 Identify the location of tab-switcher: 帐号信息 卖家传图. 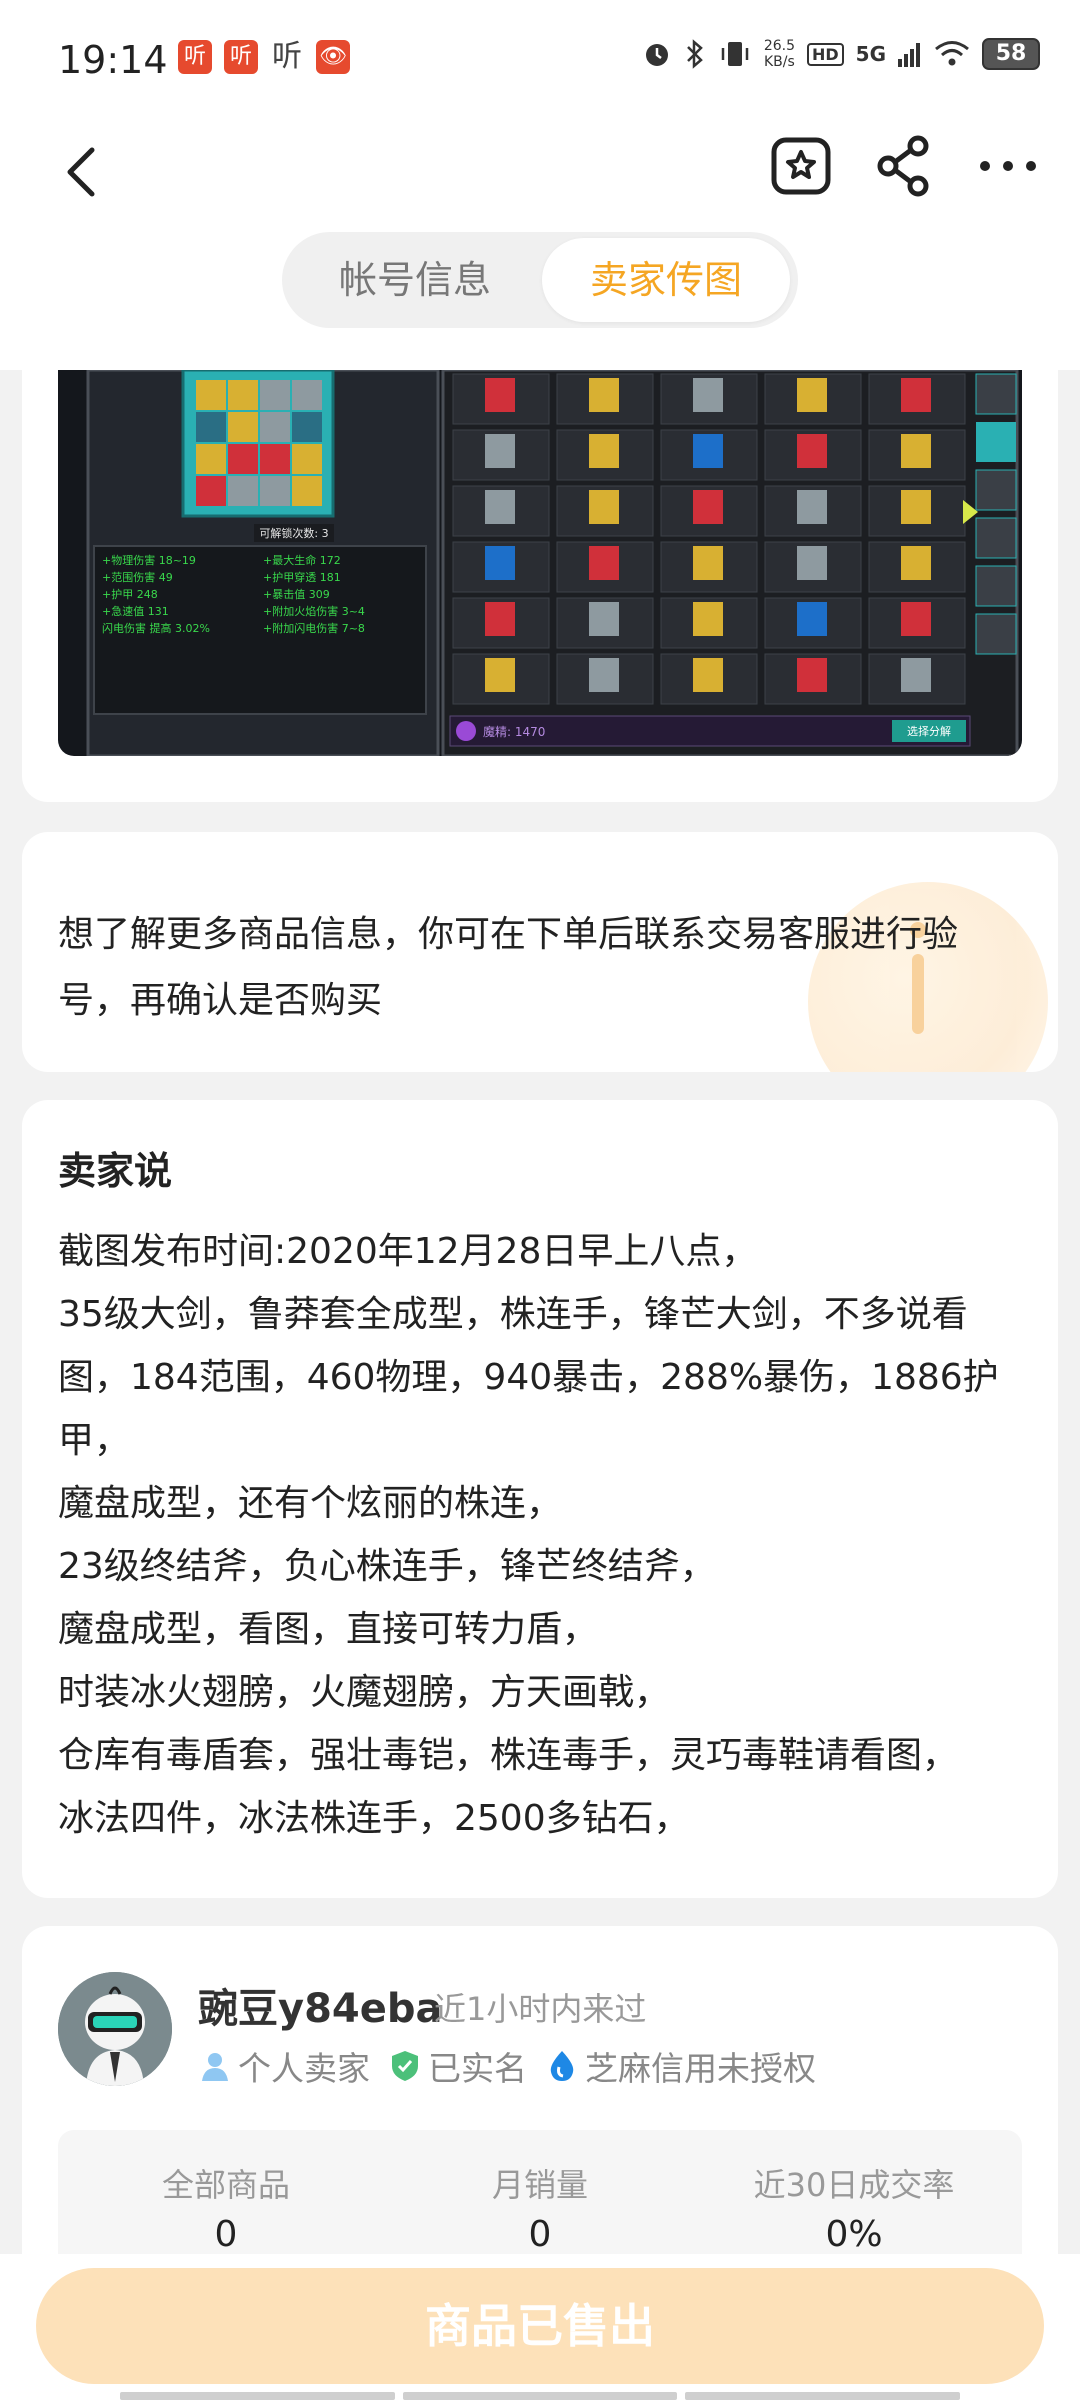
(540, 280).